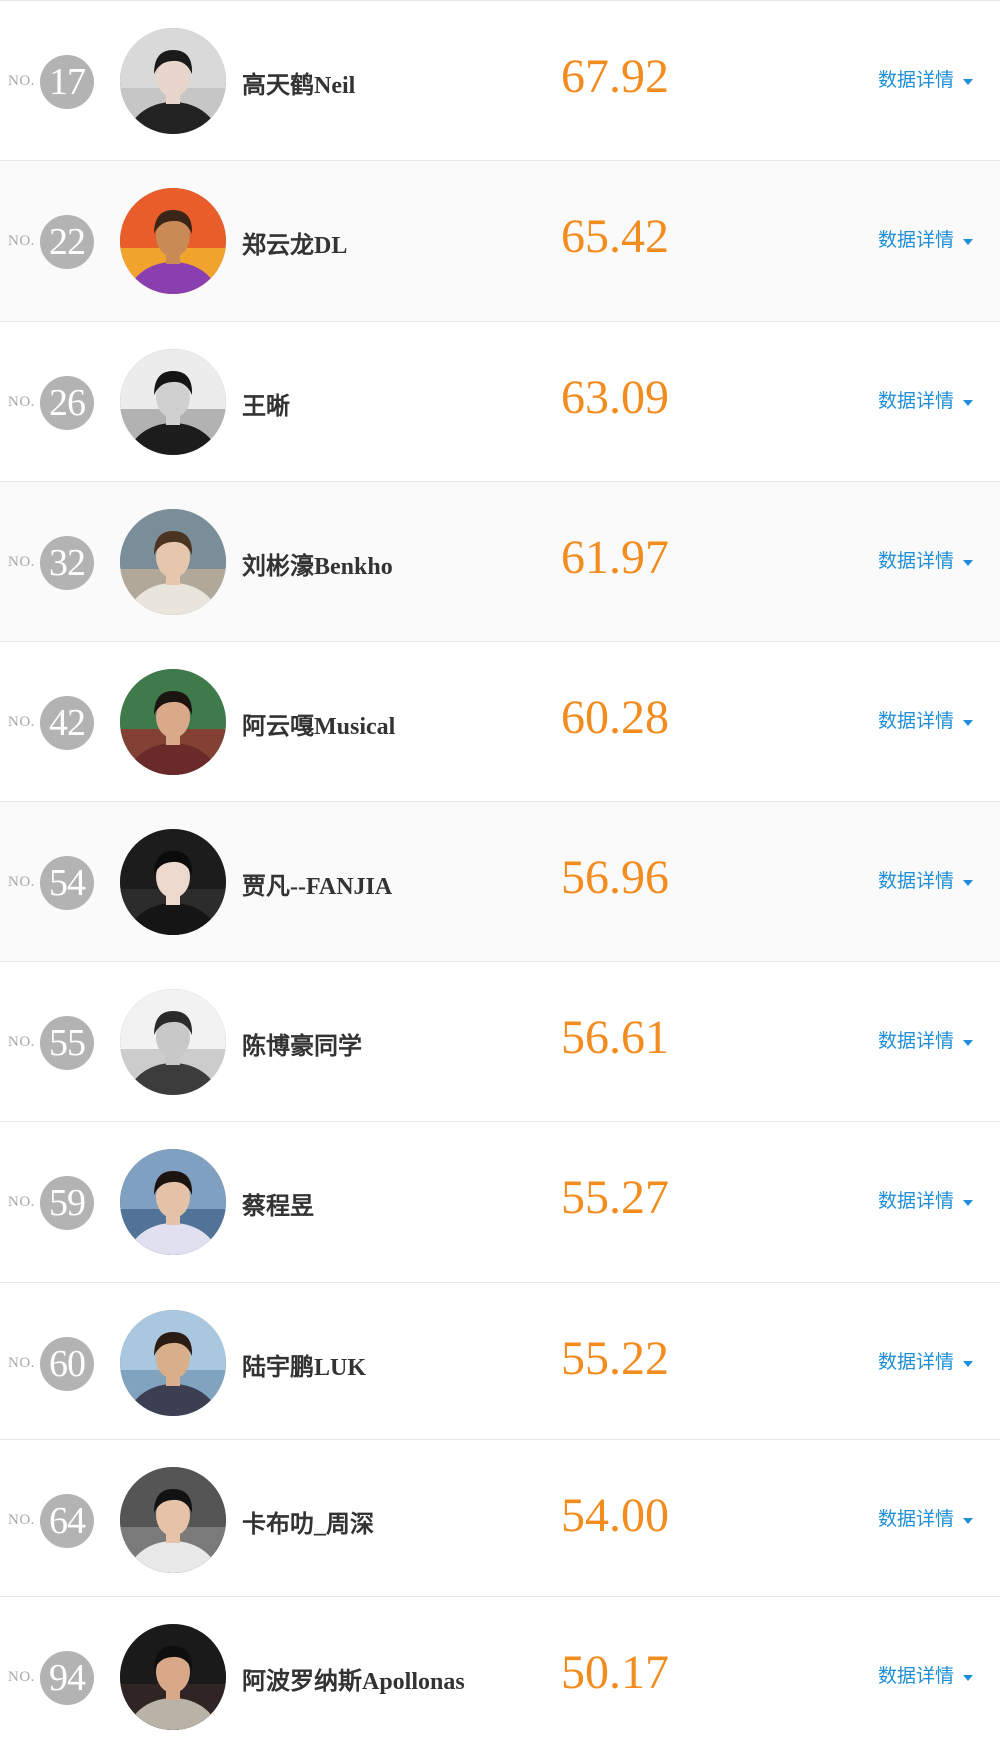 This screenshot has width=1000, height=1756. I want to click on score-value: 54.00, so click(615, 1515).